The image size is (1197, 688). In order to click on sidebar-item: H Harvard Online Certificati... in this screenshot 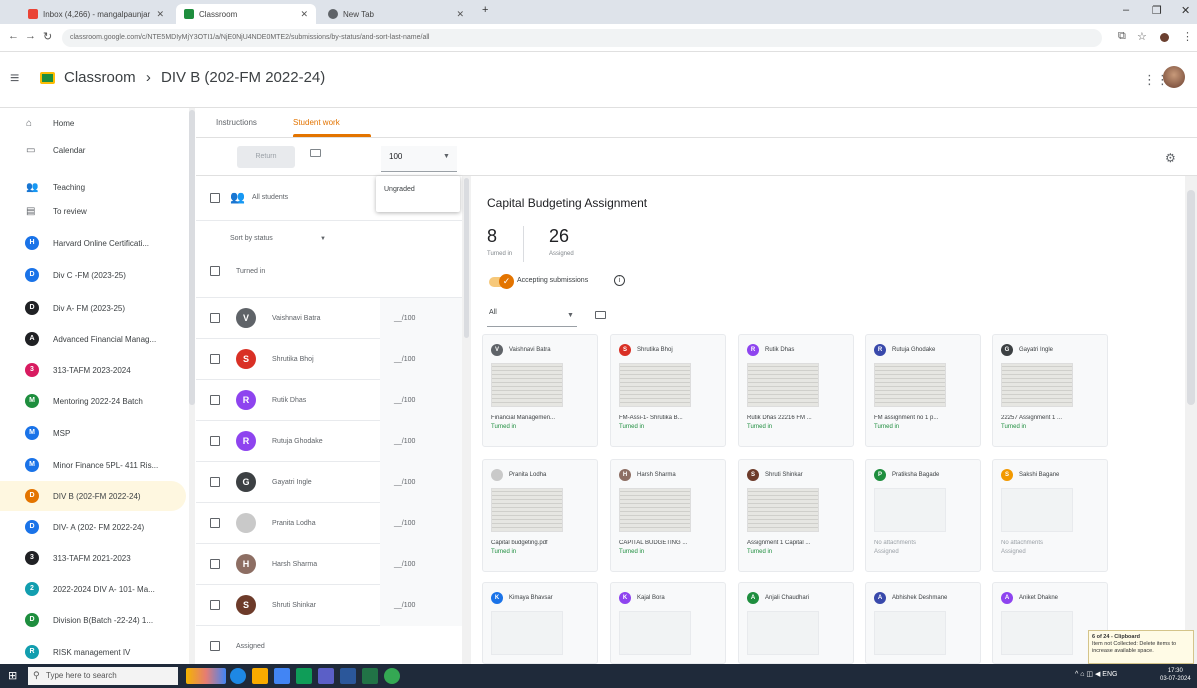, I will do `click(93, 243)`.